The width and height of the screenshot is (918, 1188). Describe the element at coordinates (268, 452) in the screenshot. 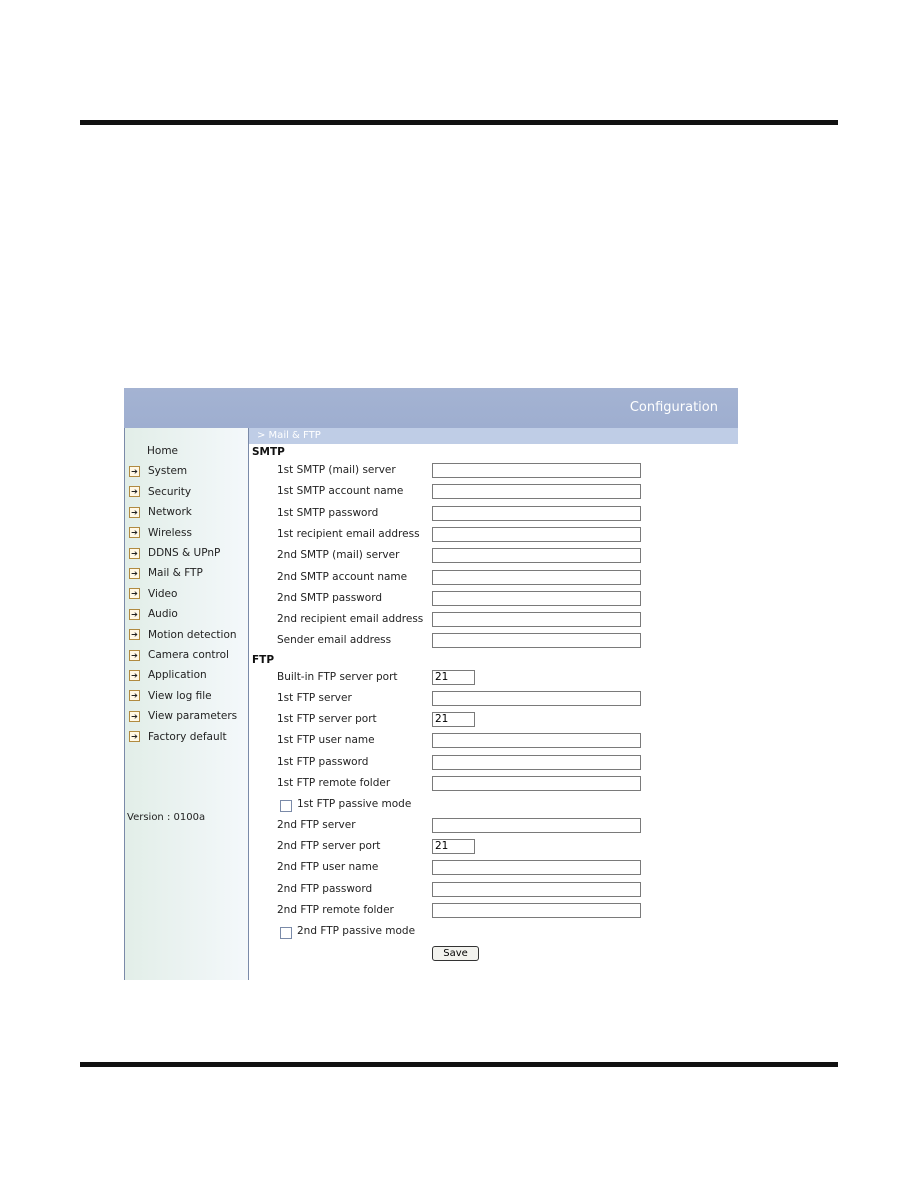

I see `smtp-heading: SMTP` at that location.